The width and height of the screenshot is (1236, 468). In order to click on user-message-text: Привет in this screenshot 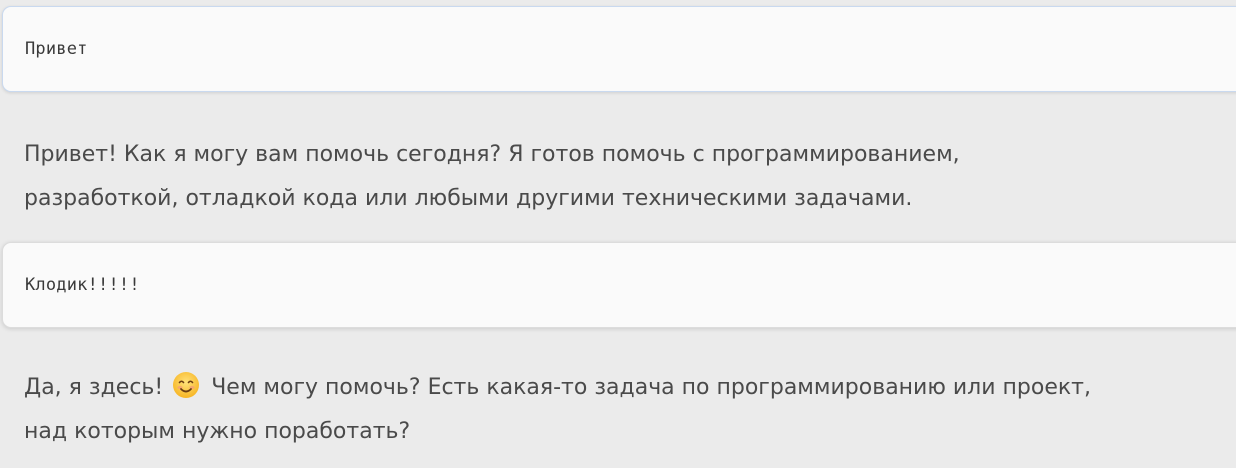, I will do `click(56, 49)`.